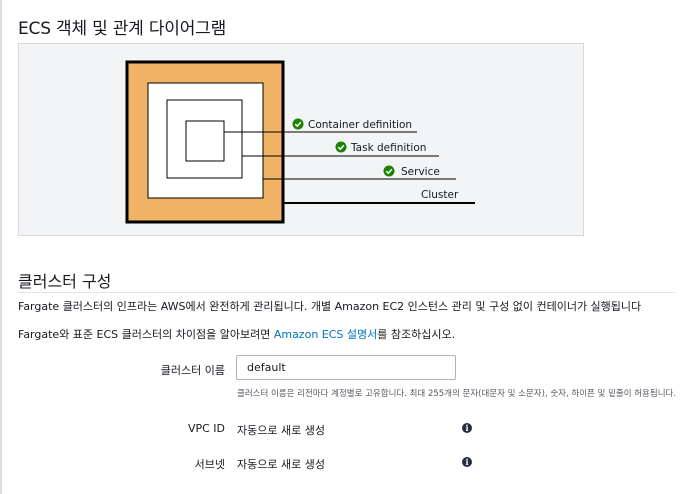 Image resolution: width=690 pixels, height=494 pixels. Describe the element at coordinates (65, 281) in the screenshot. I see `cluster-config-heading: 클러스터 구성` at that location.